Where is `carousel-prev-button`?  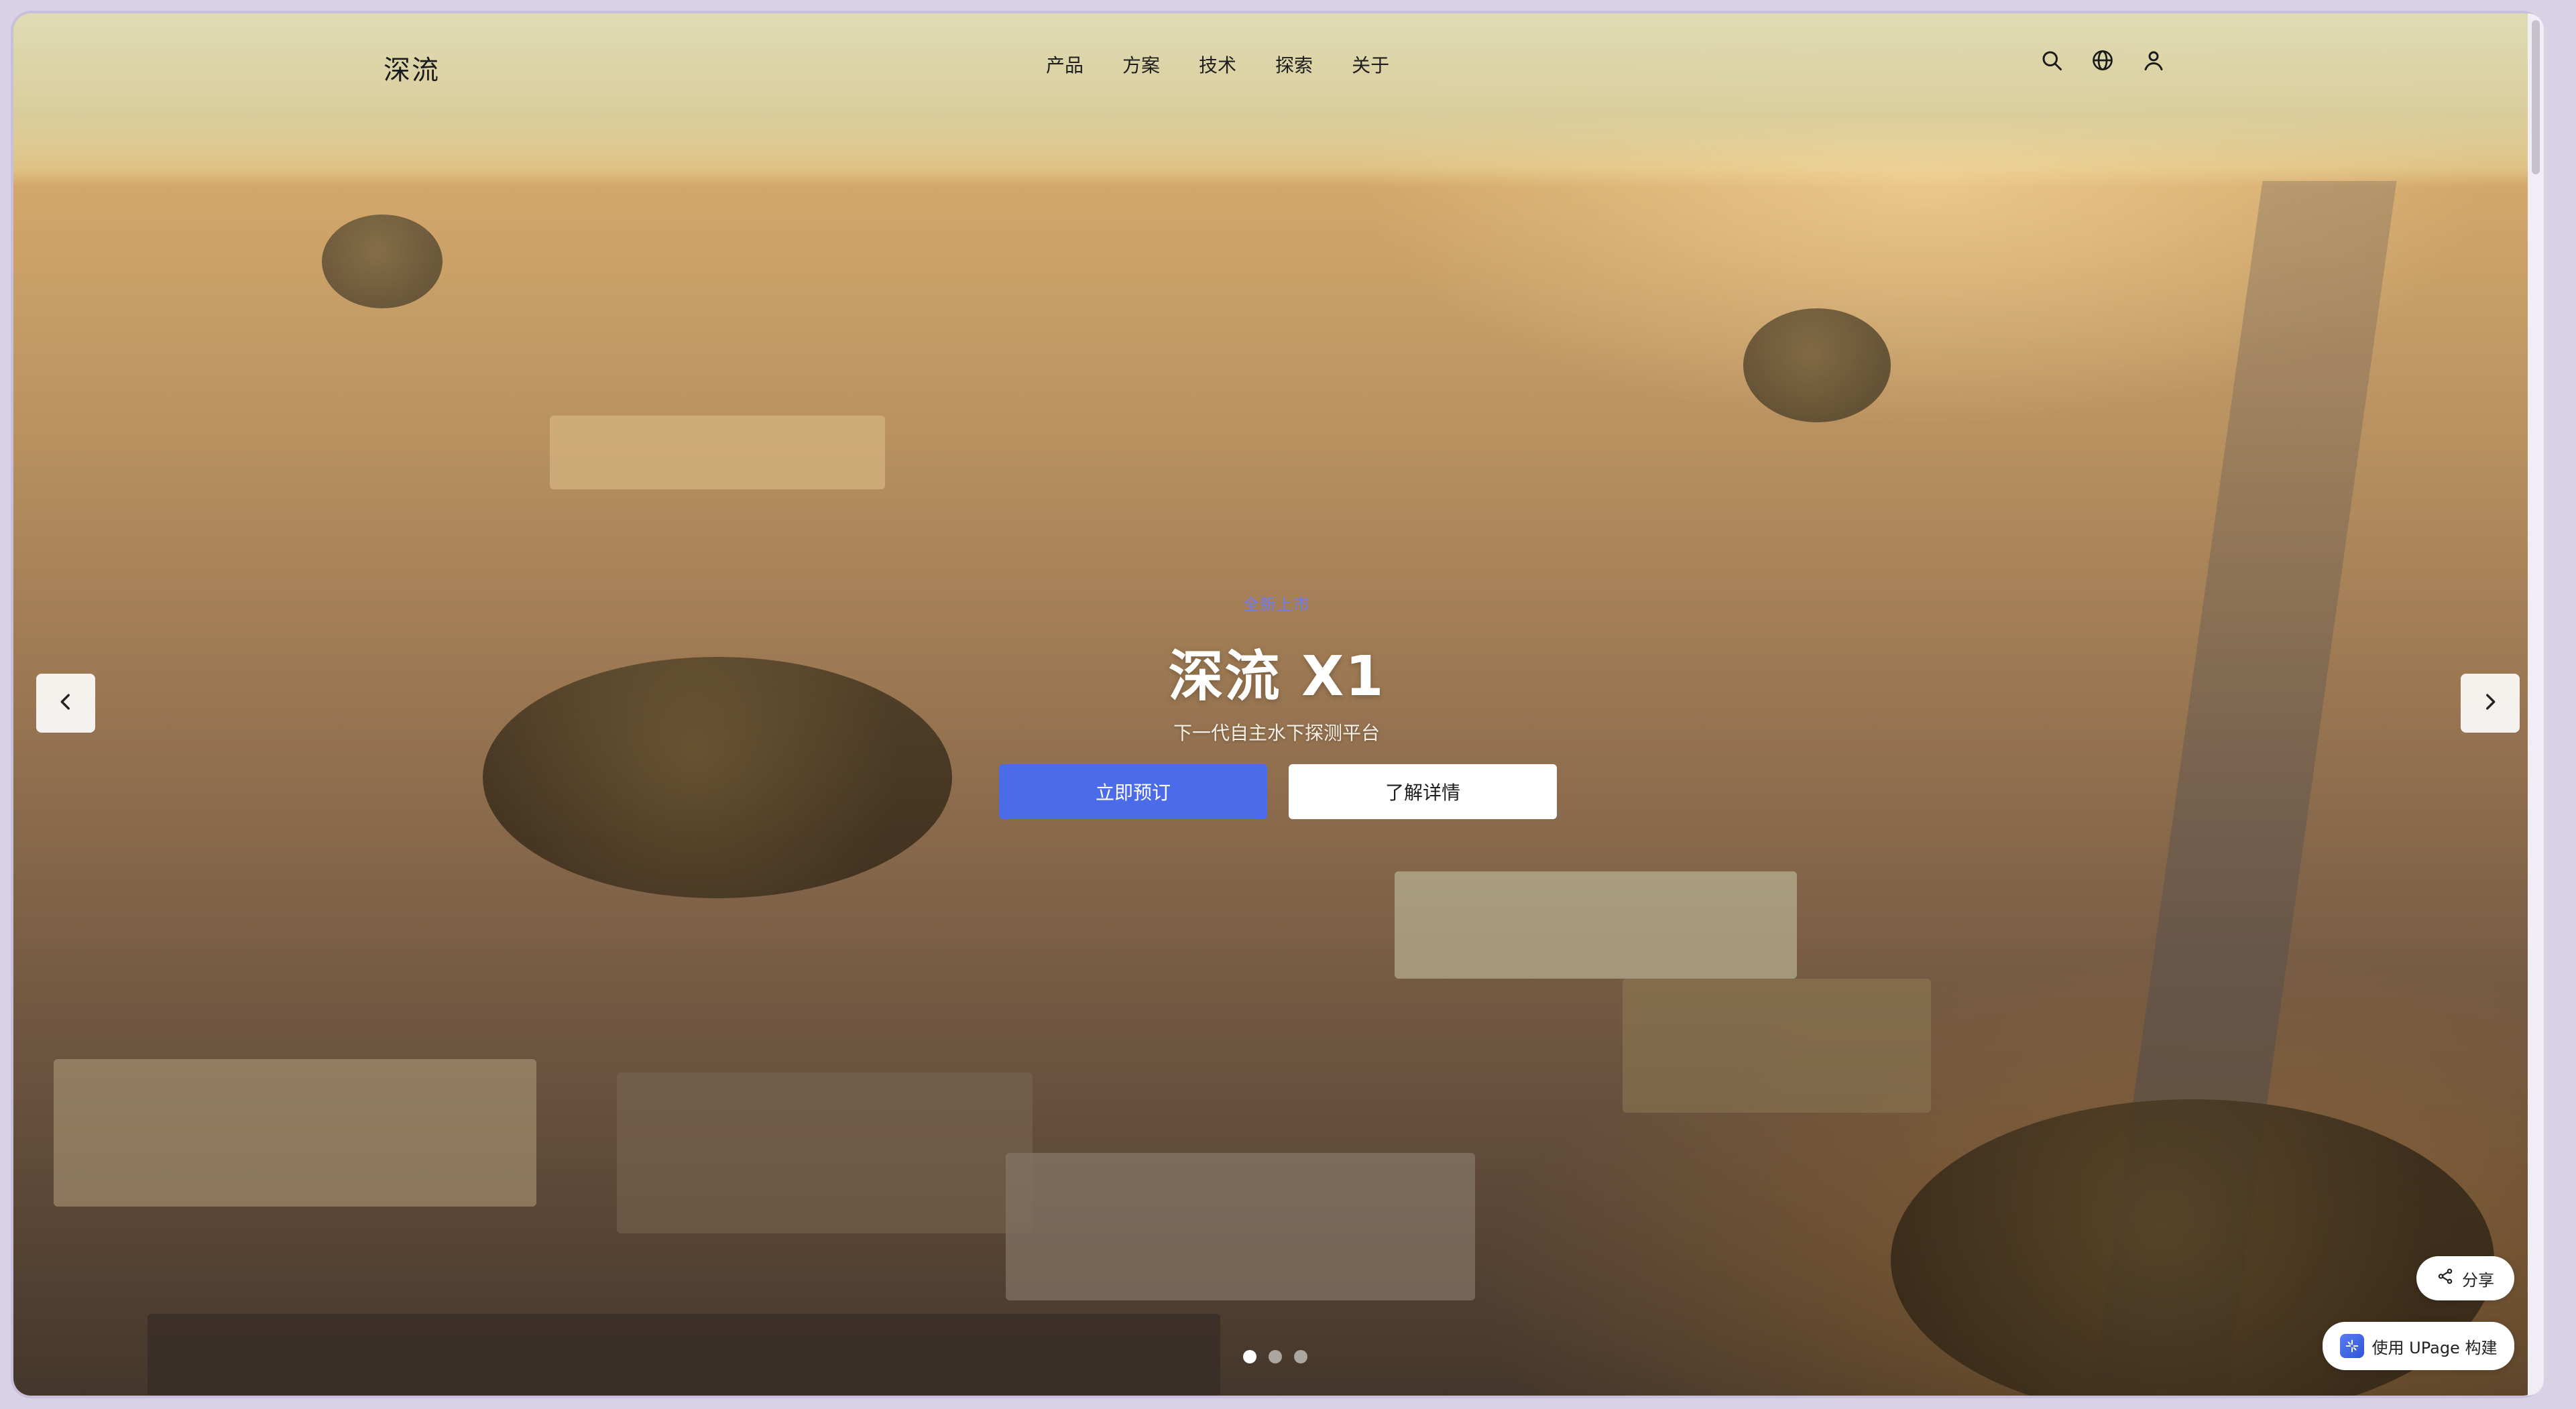 carousel-prev-button is located at coordinates (65, 703).